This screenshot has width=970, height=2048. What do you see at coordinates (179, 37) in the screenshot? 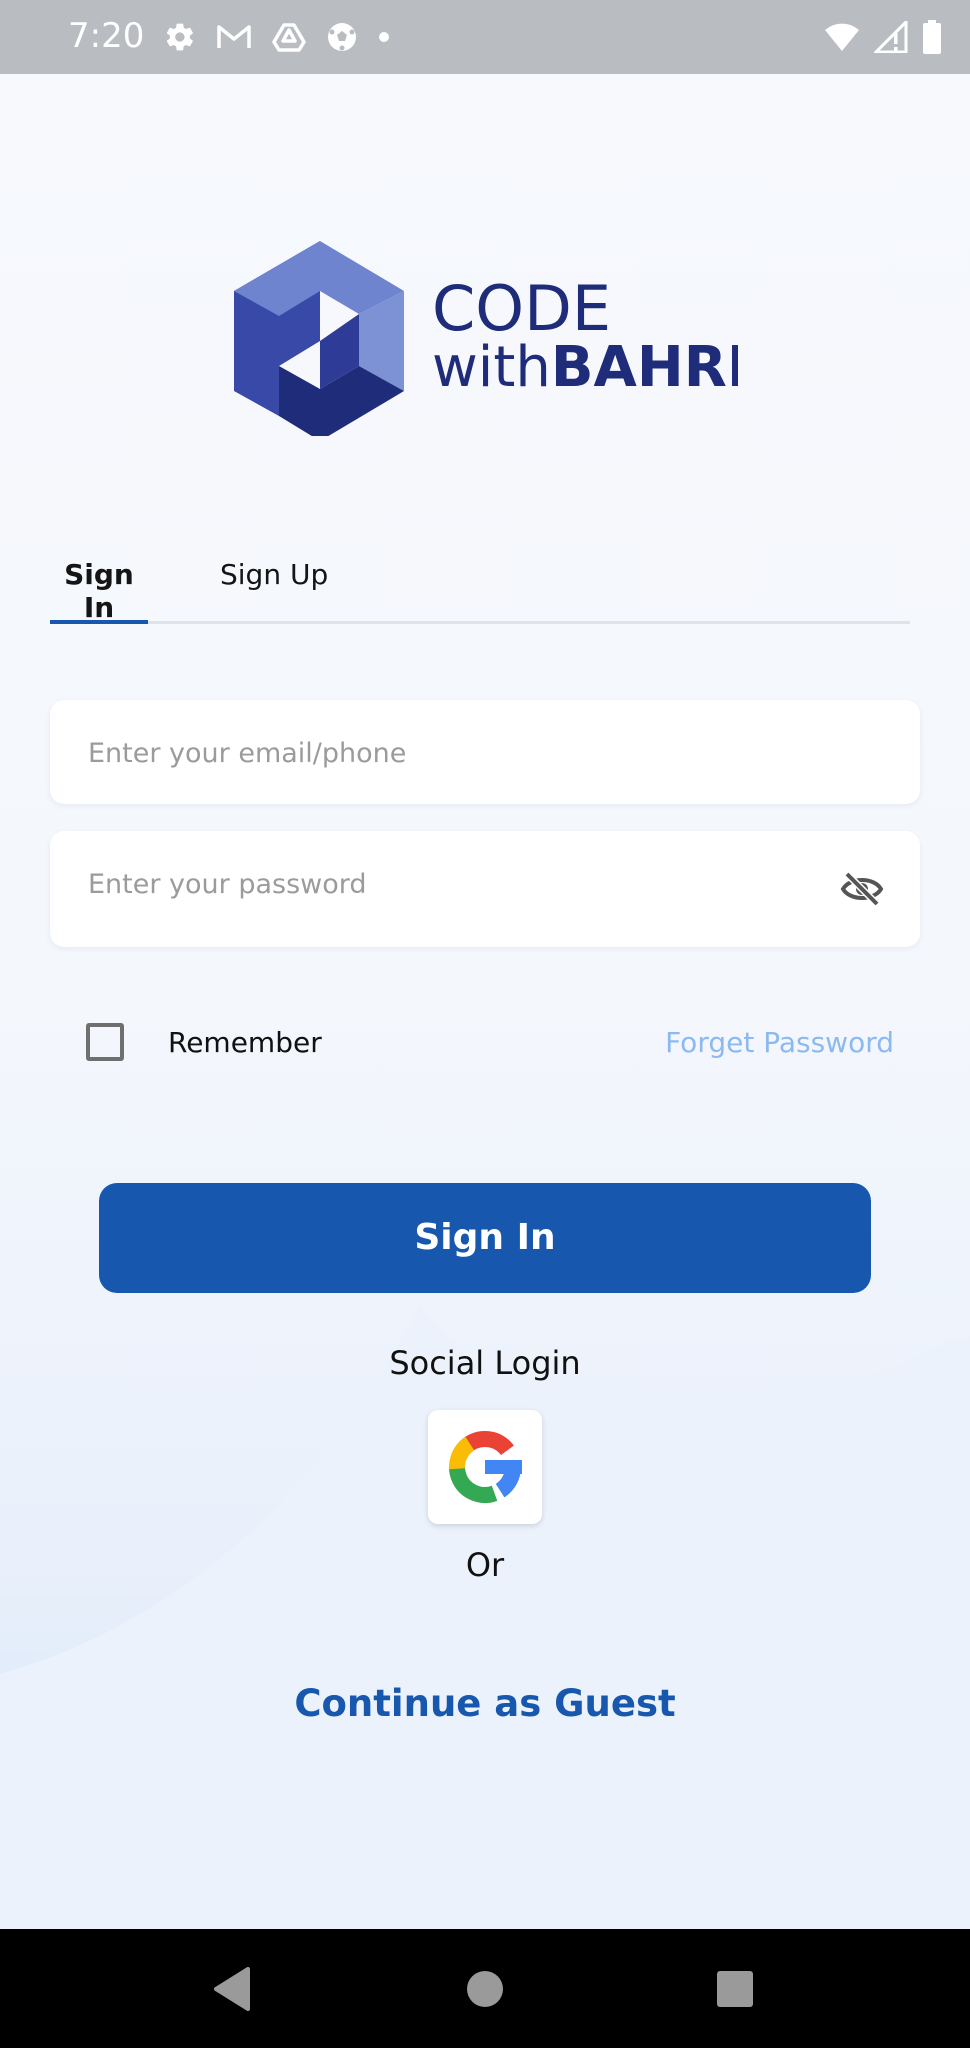
I see `gear-icon` at bounding box center [179, 37].